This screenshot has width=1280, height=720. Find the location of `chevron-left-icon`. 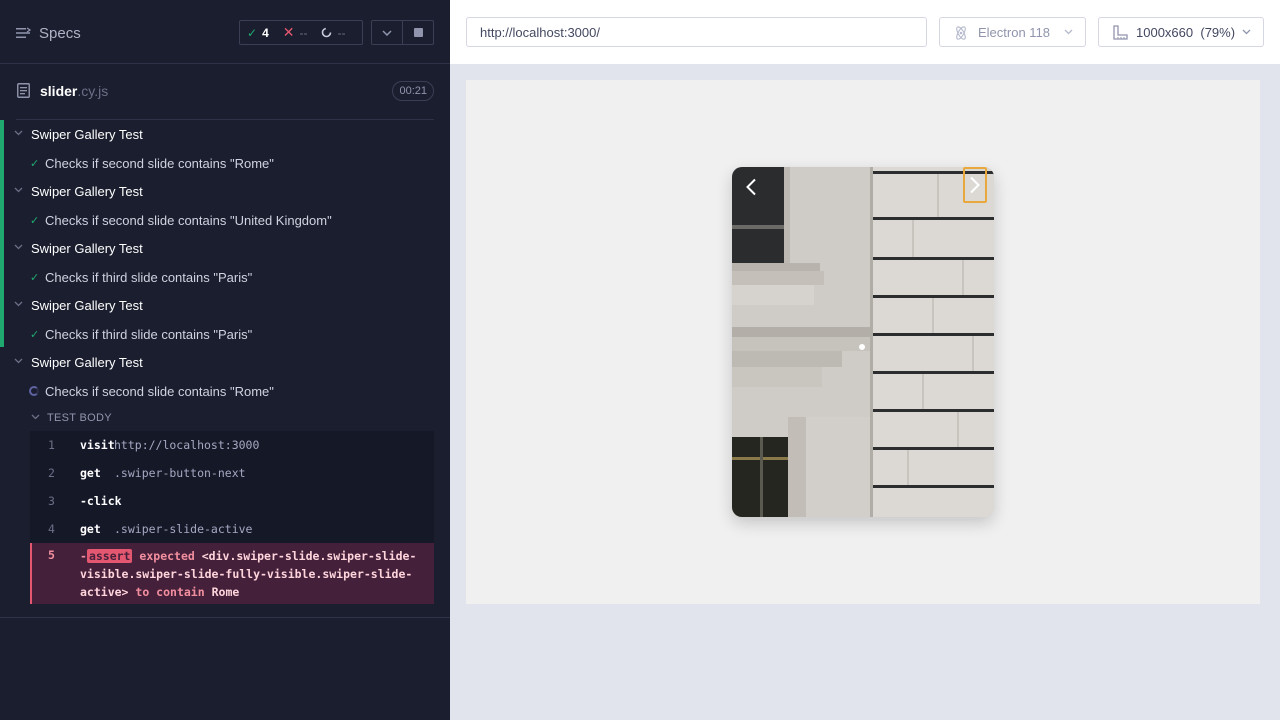

chevron-left-icon is located at coordinates (751, 187).